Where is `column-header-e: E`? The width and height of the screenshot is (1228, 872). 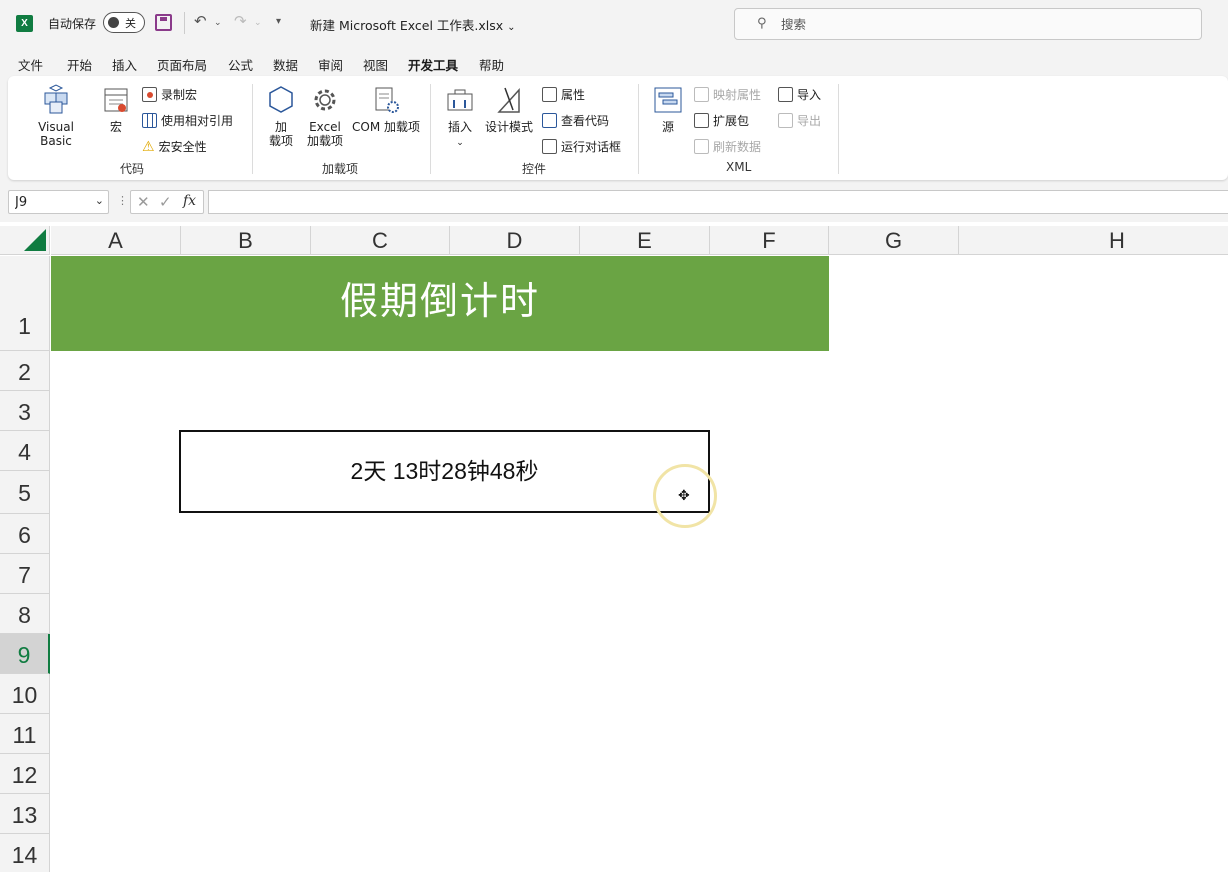 column-header-e: E is located at coordinates (645, 240).